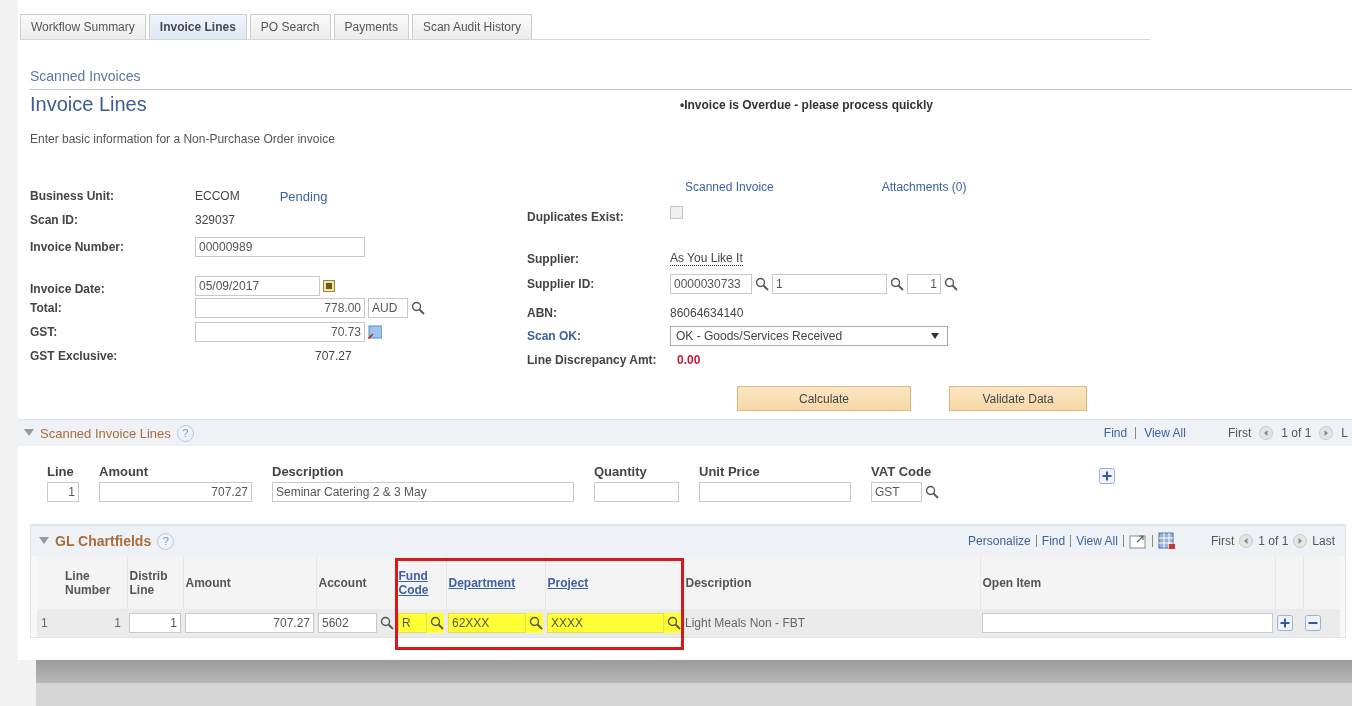  What do you see at coordinates (89, 104) in the screenshot?
I see `page-title: Invoice Lines` at bounding box center [89, 104].